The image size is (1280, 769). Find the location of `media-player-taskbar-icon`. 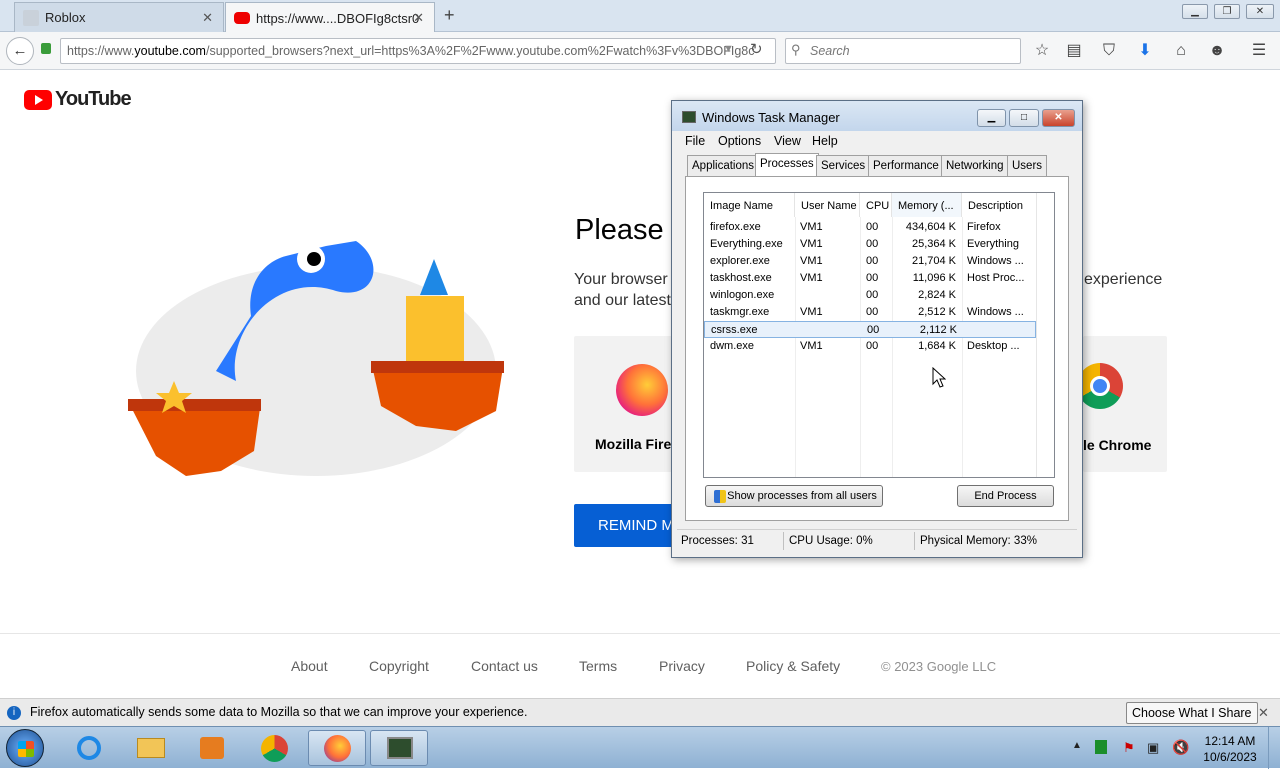

media-player-taskbar-icon is located at coordinates (211, 748).